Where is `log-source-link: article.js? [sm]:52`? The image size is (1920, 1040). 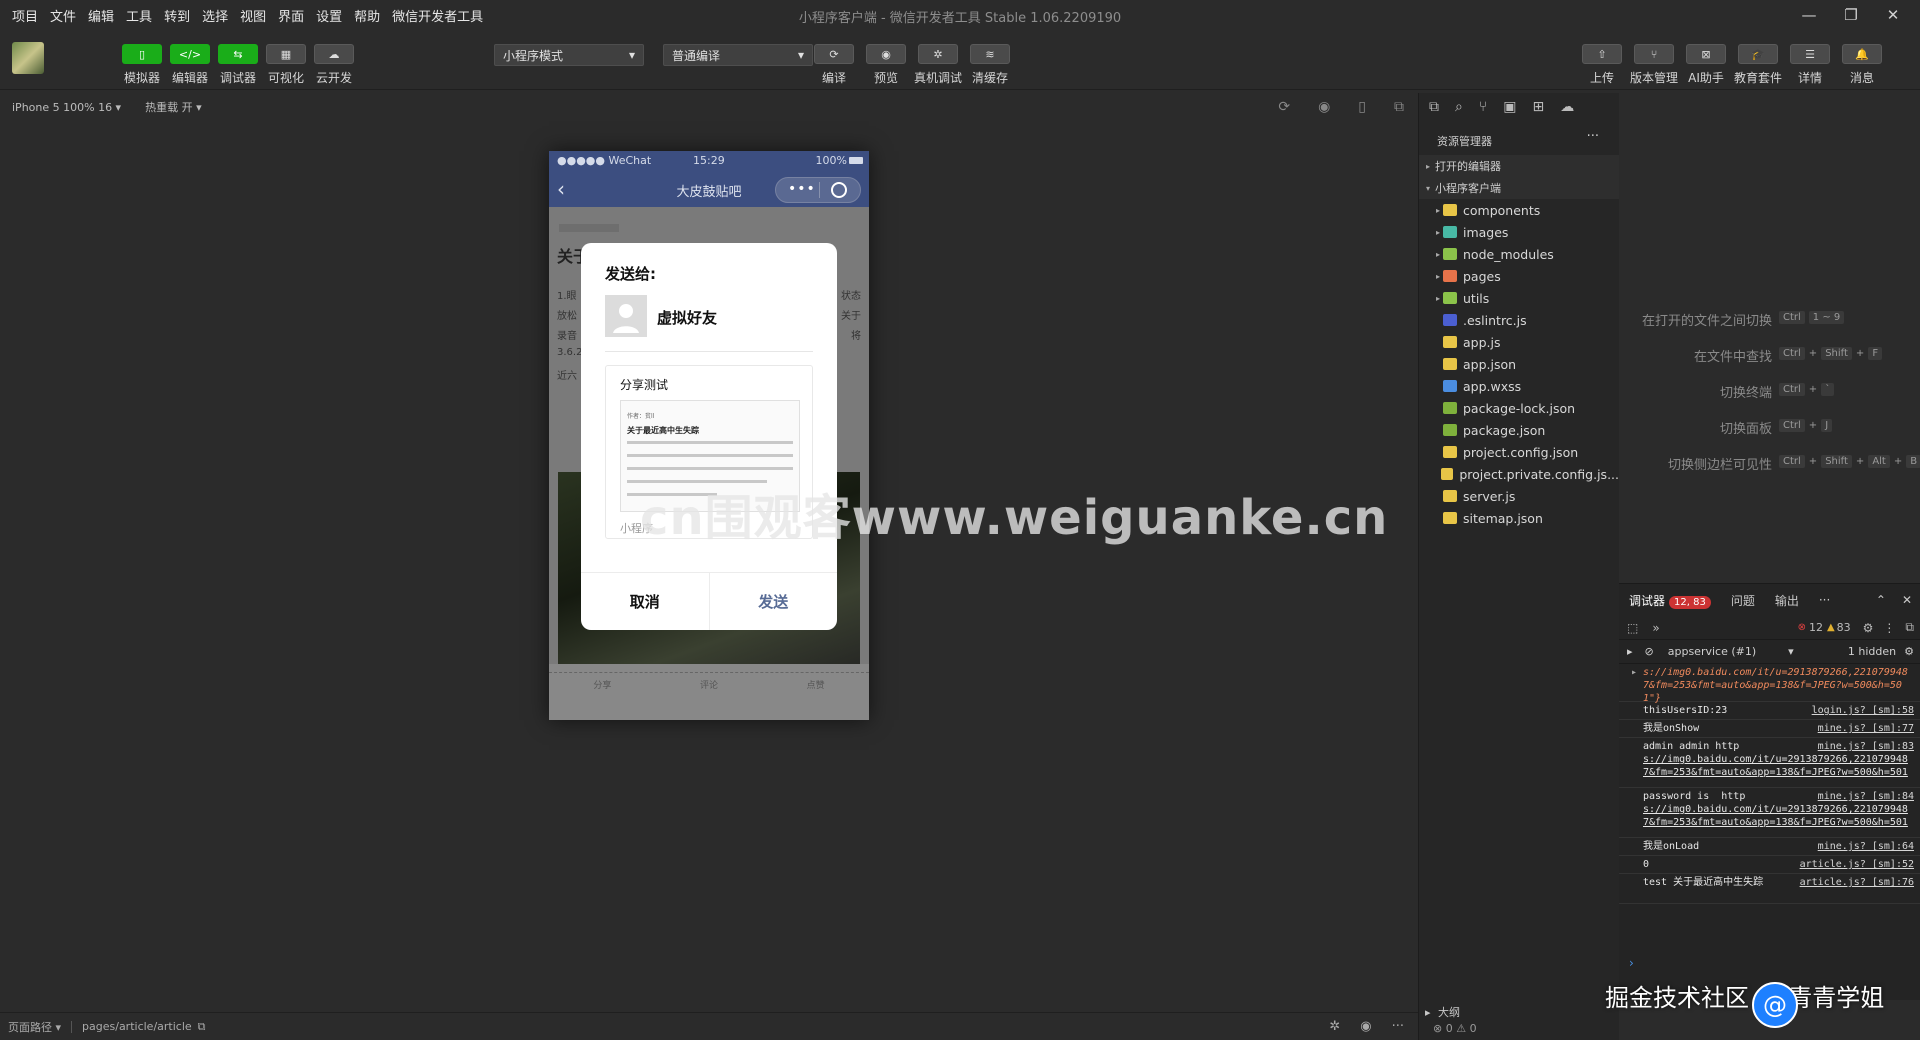
log-source-link: article.js? [sm]:52 is located at coordinates (1857, 864).